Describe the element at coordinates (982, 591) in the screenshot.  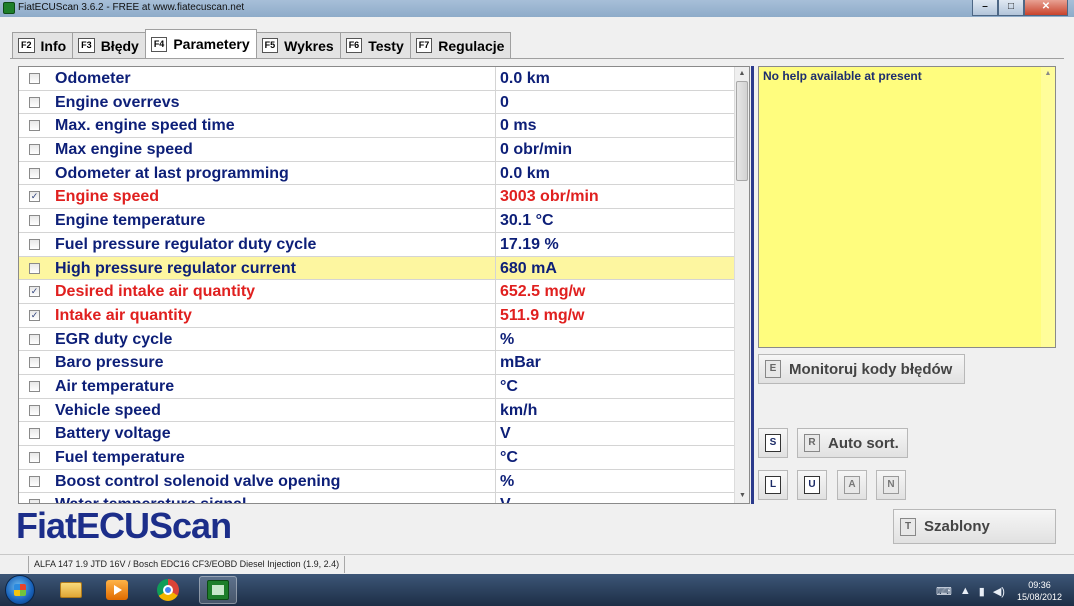
I see `network-icon: ▮` at that location.